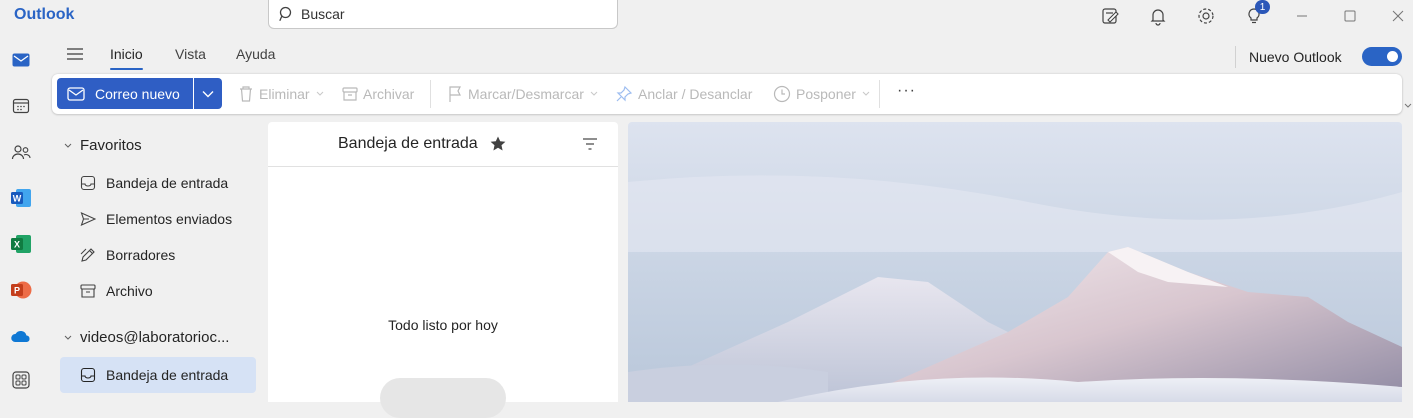 This screenshot has width=1413, height=418. What do you see at coordinates (782, 94) in the screenshot?
I see `clock-icon` at bounding box center [782, 94].